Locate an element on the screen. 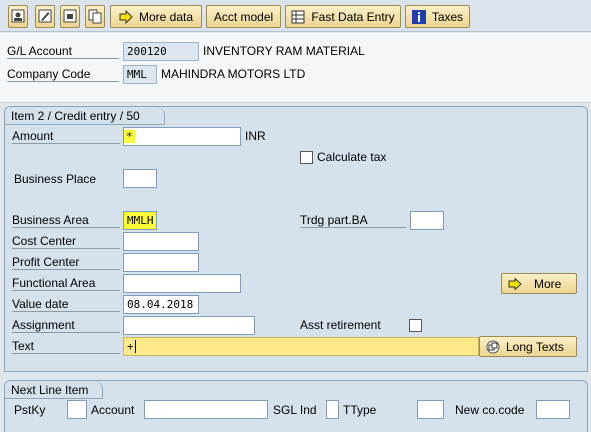  acct-model-button: Acct model is located at coordinates (243, 16).